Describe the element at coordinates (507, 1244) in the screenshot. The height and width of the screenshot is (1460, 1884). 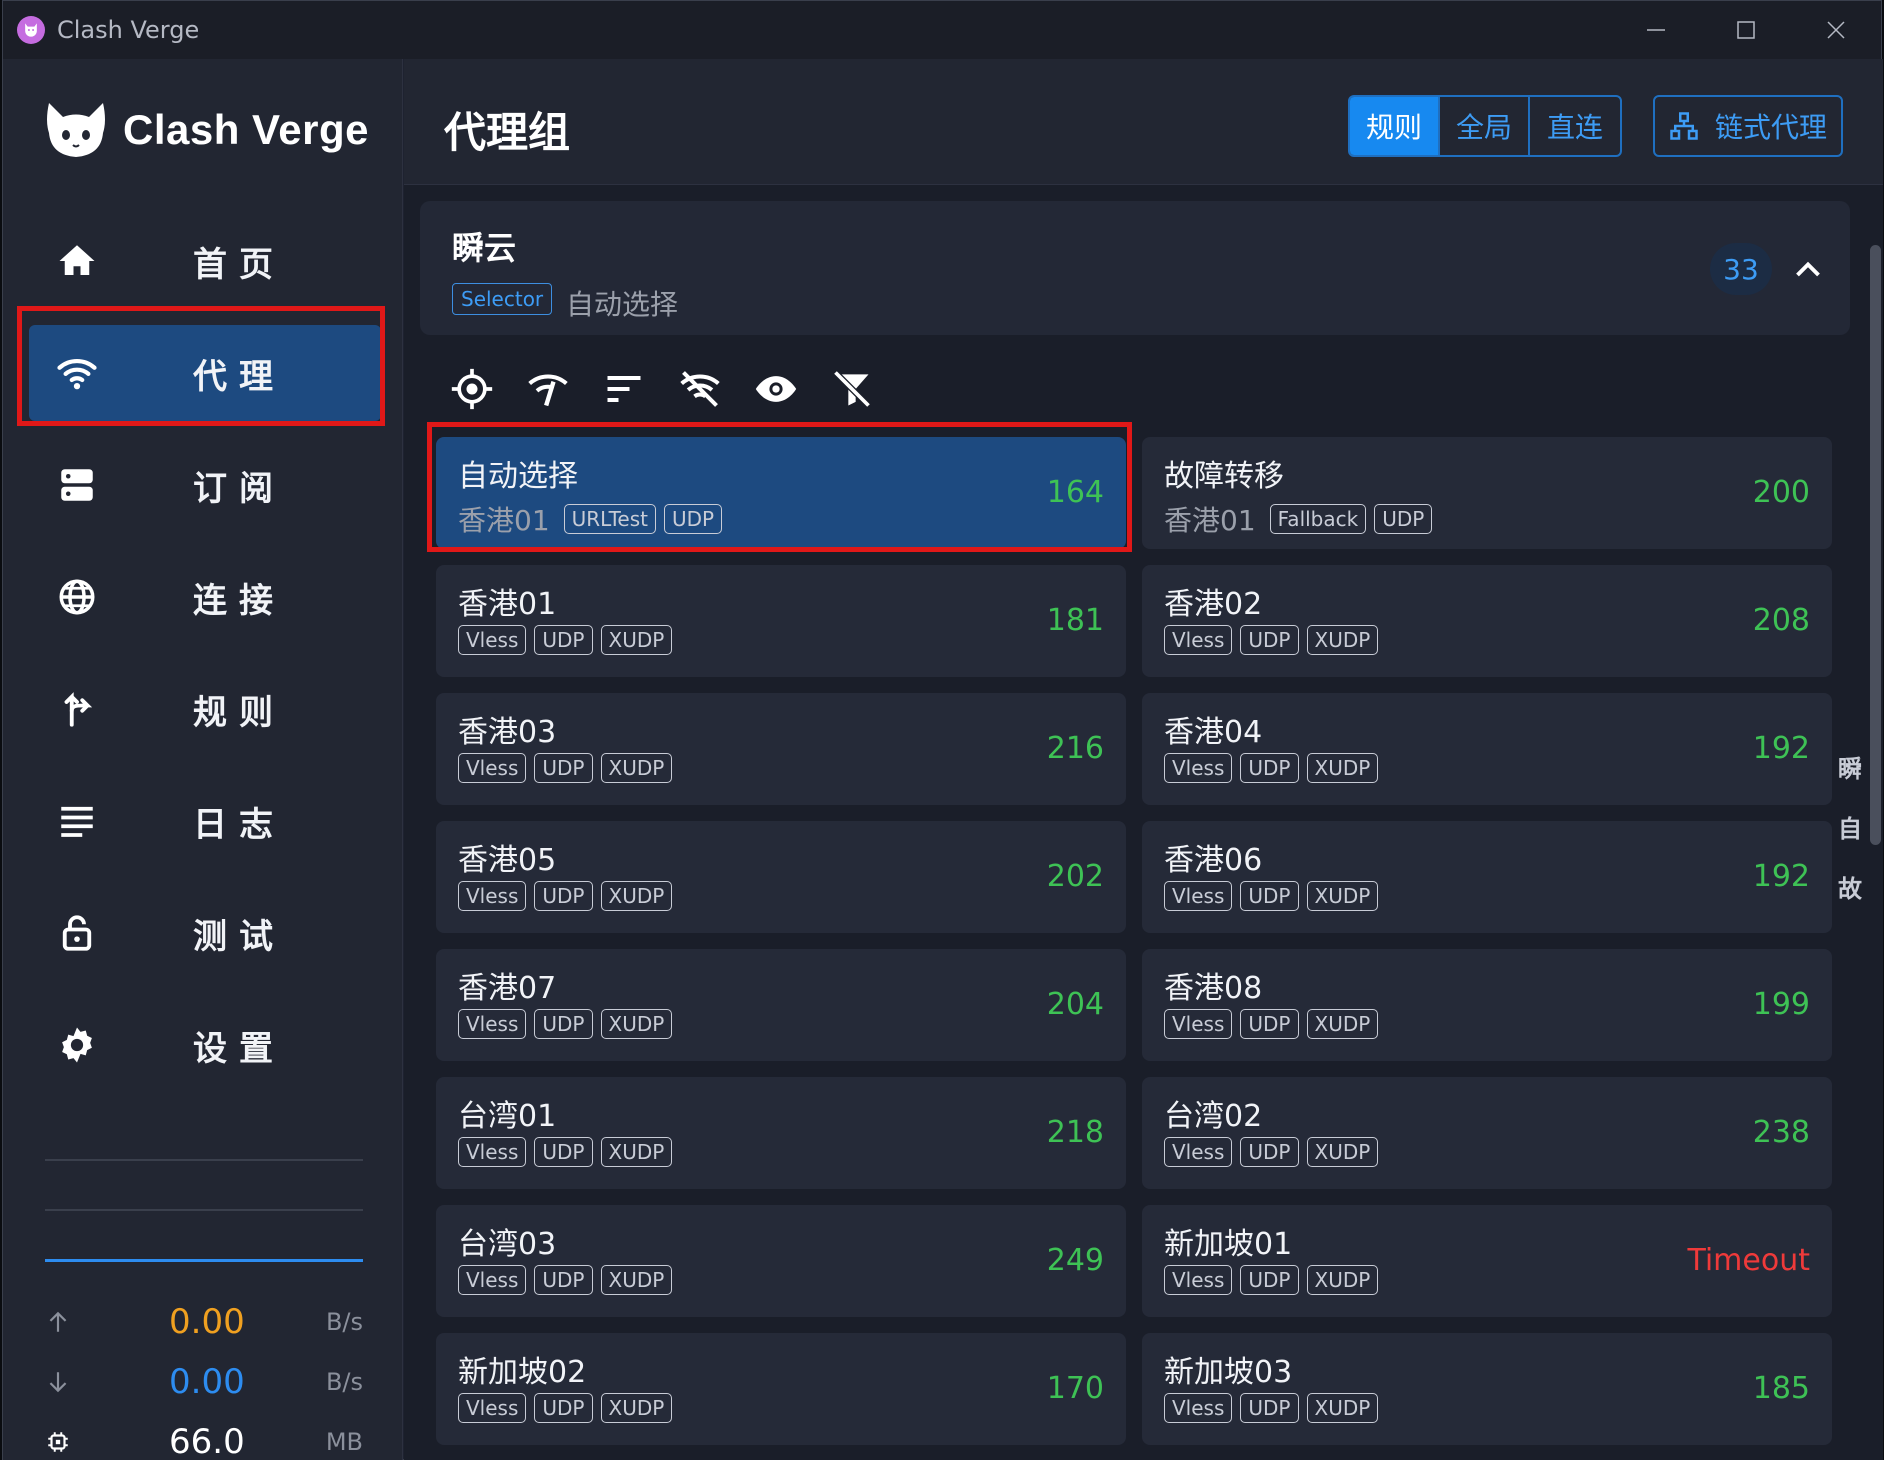
I see `proxy-name: 台湾03` at that location.